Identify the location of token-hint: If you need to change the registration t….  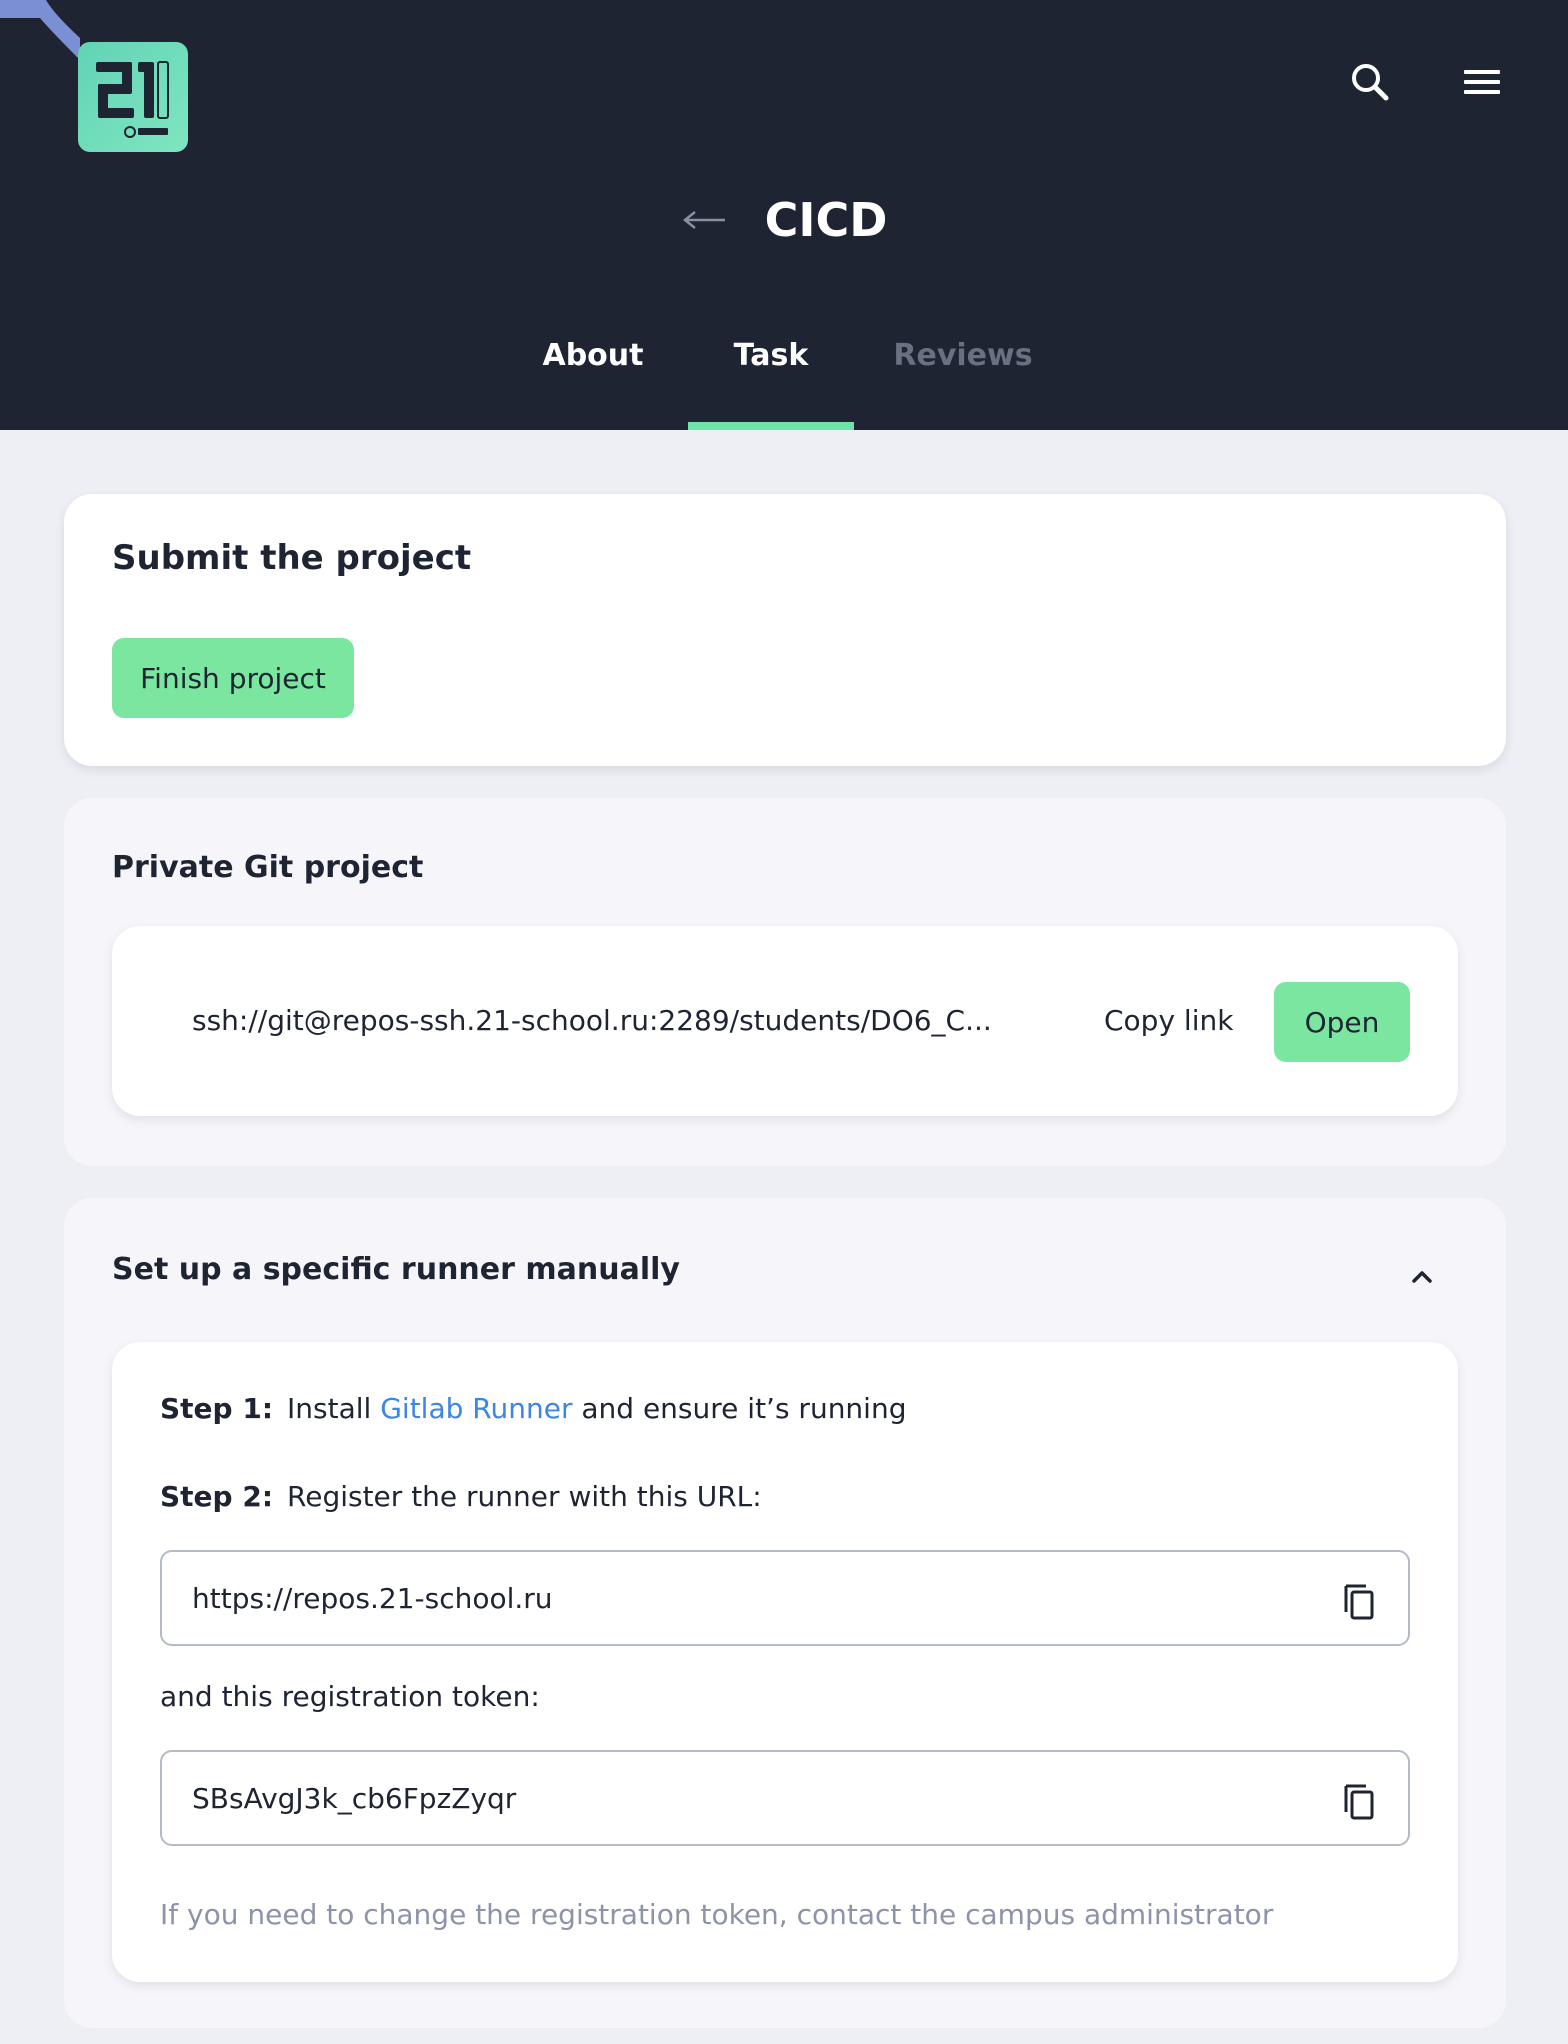
(717, 1914).